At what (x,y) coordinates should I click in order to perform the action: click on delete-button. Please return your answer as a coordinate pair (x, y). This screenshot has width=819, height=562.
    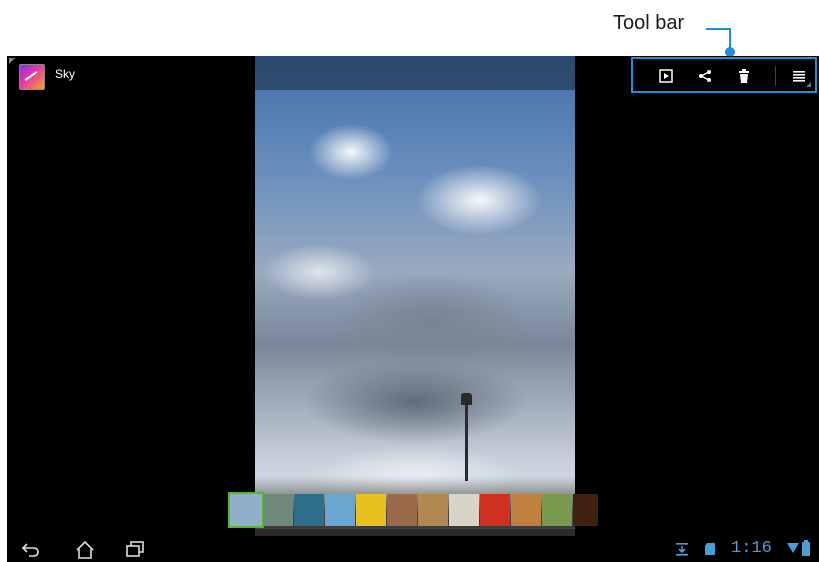
    Looking at the image, I should click on (744, 76).